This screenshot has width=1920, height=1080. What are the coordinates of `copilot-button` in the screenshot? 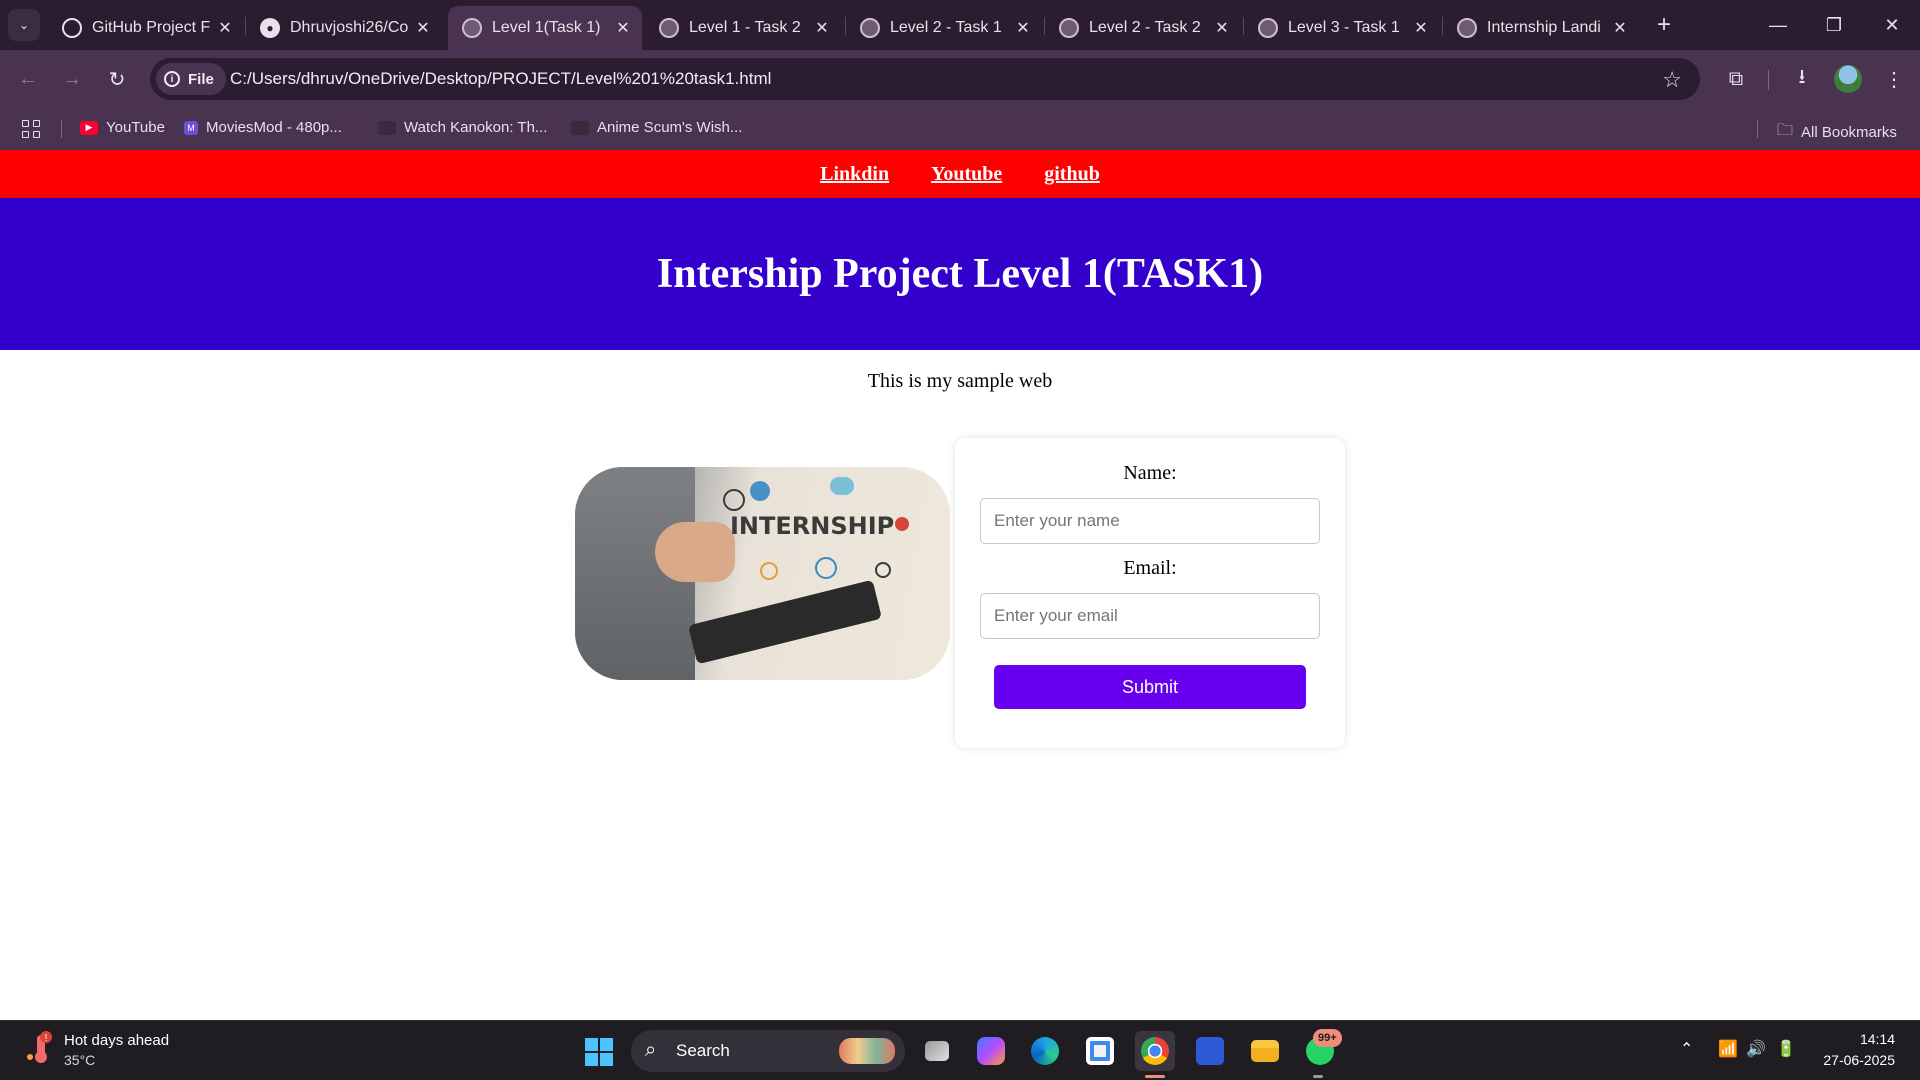 It's located at (991, 1051).